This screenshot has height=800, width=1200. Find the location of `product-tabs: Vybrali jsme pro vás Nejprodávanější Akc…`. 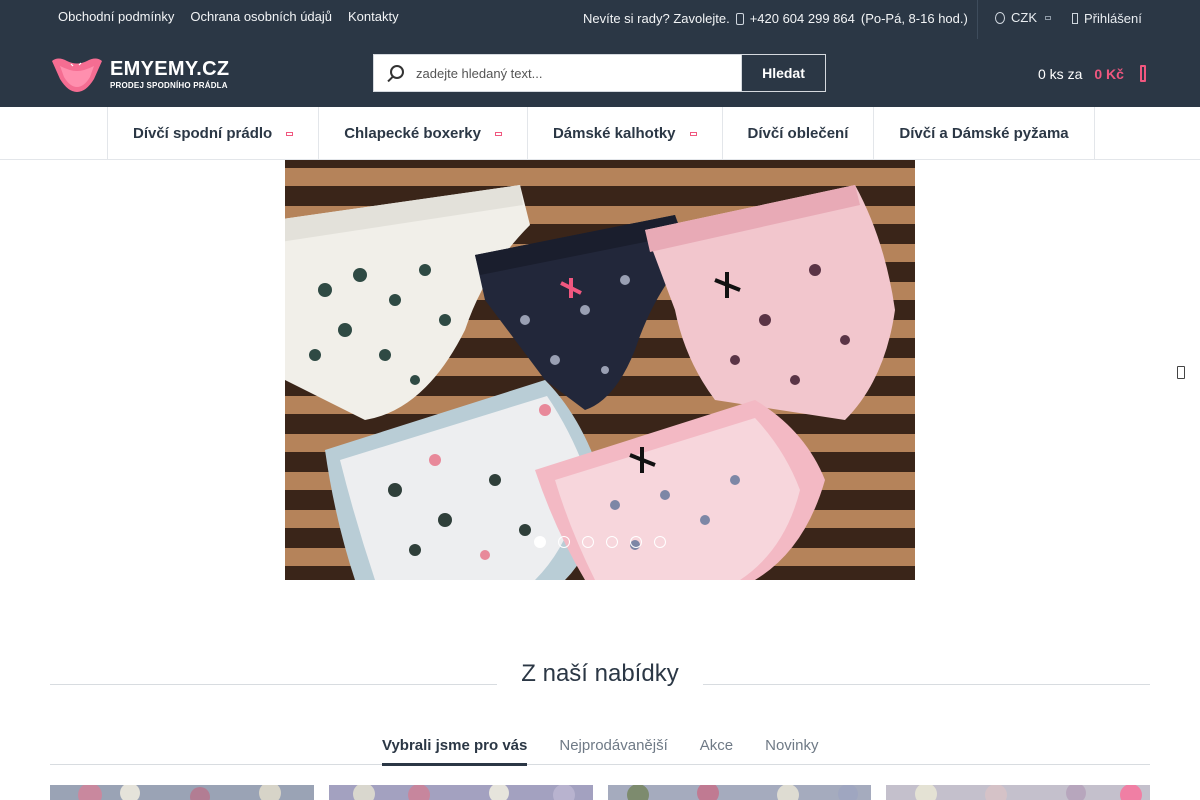

product-tabs: Vybrali jsme pro vás Nejprodávanější Akc… is located at coordinates (600, 750).